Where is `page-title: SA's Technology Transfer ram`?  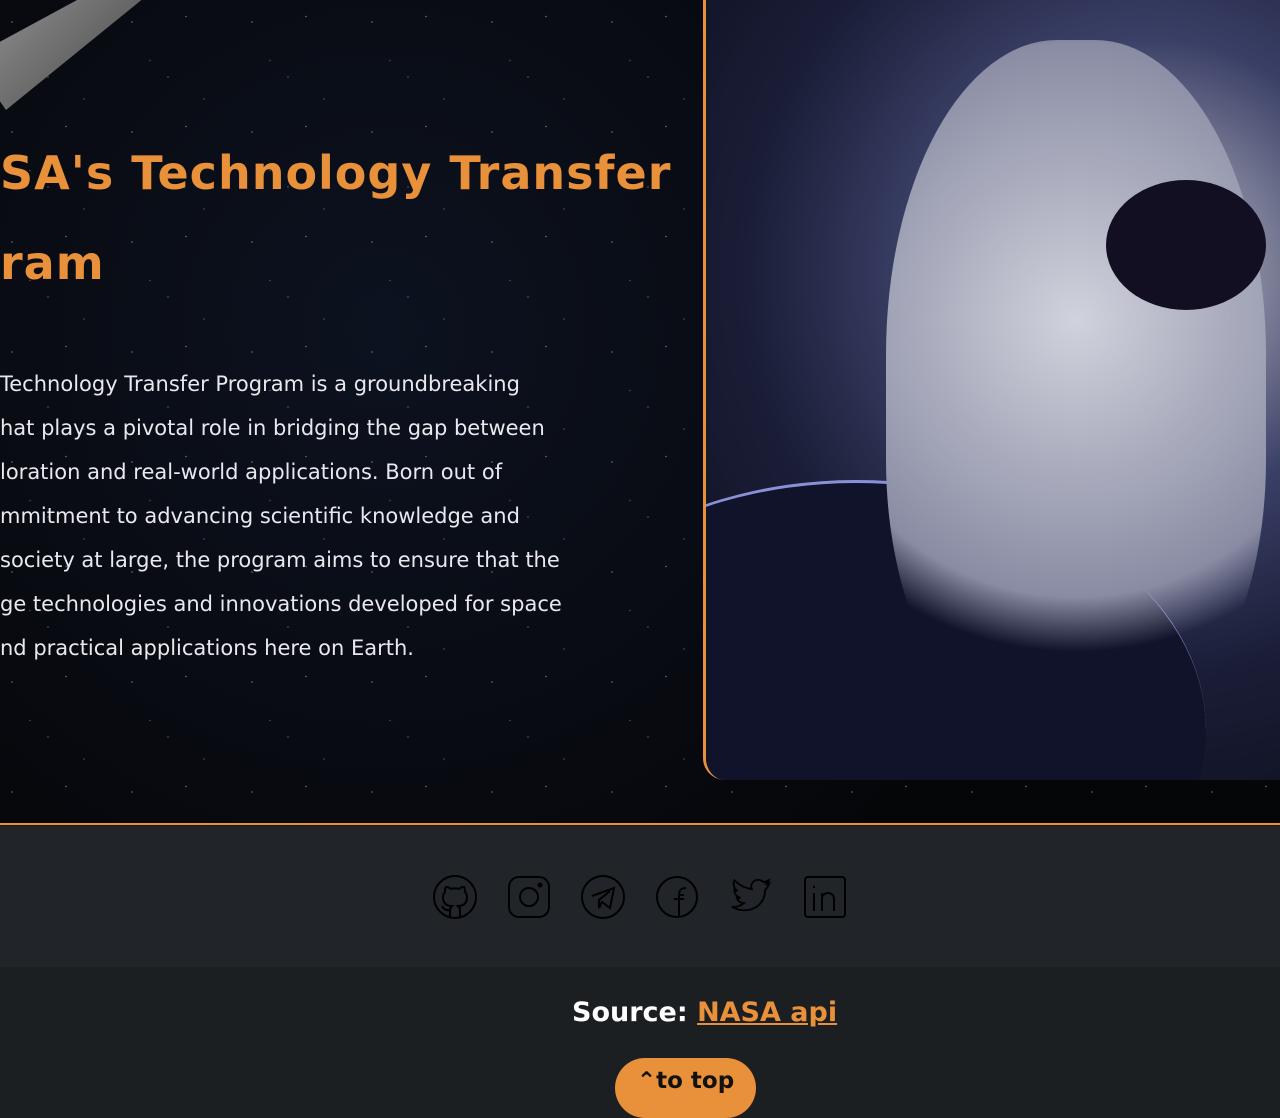
page-title: SA's Technology Transfer ram is located at coordinates (335, 218).